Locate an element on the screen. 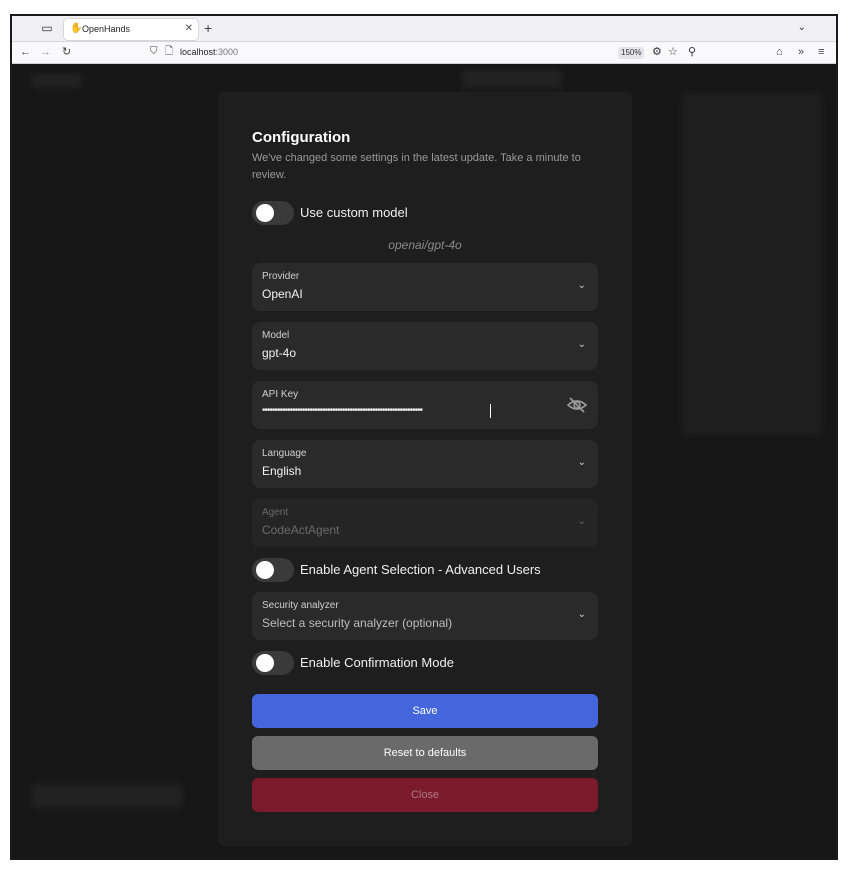  close-button: Close is located at coordinates (425, 795).